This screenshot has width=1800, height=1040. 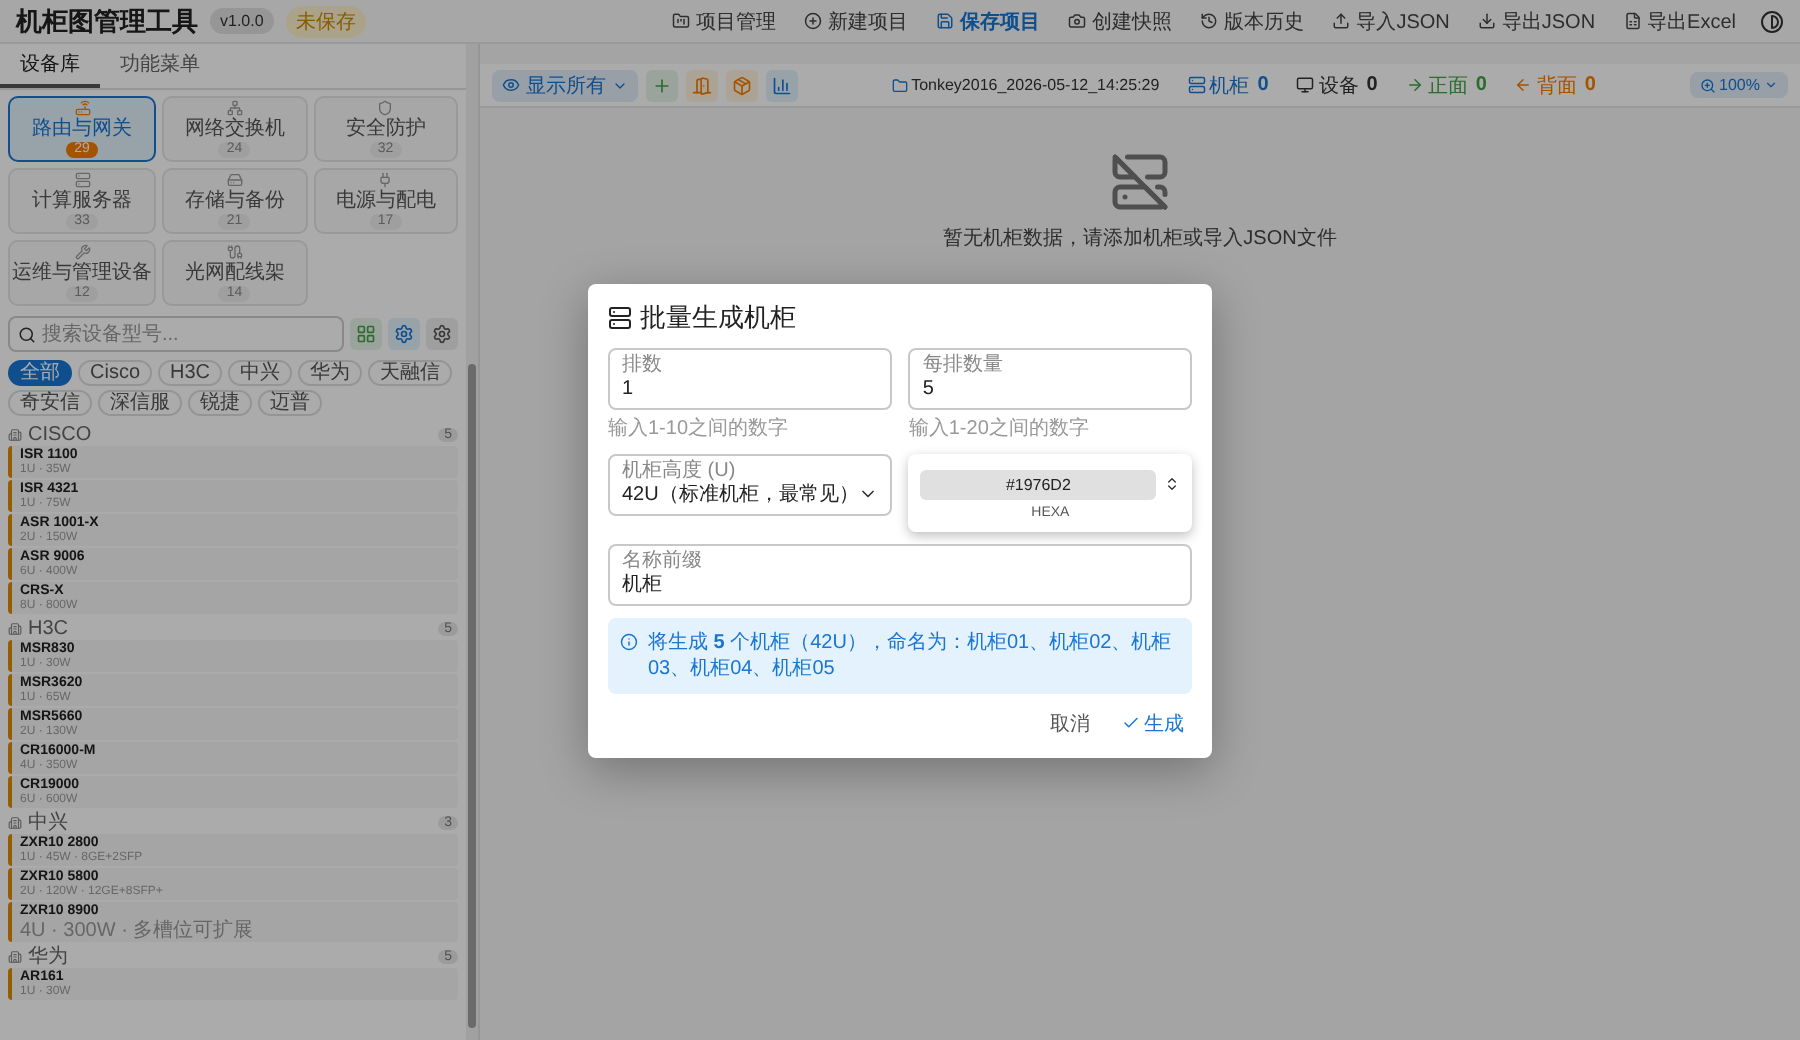 I want to click on caret-icon, so click(x=1771, y=85).